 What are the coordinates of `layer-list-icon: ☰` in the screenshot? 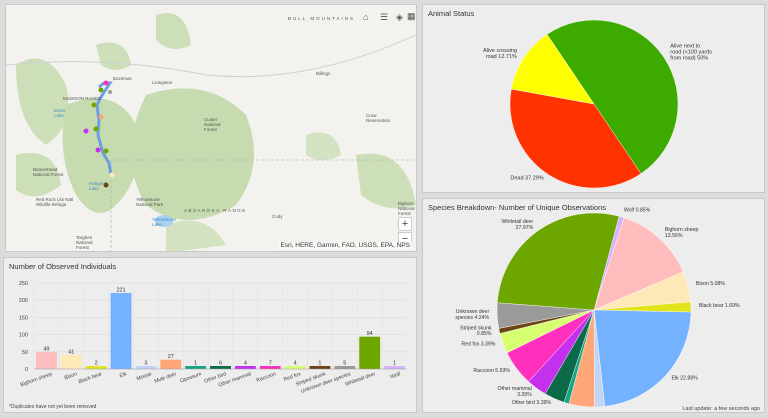 It's located at (384, 17).